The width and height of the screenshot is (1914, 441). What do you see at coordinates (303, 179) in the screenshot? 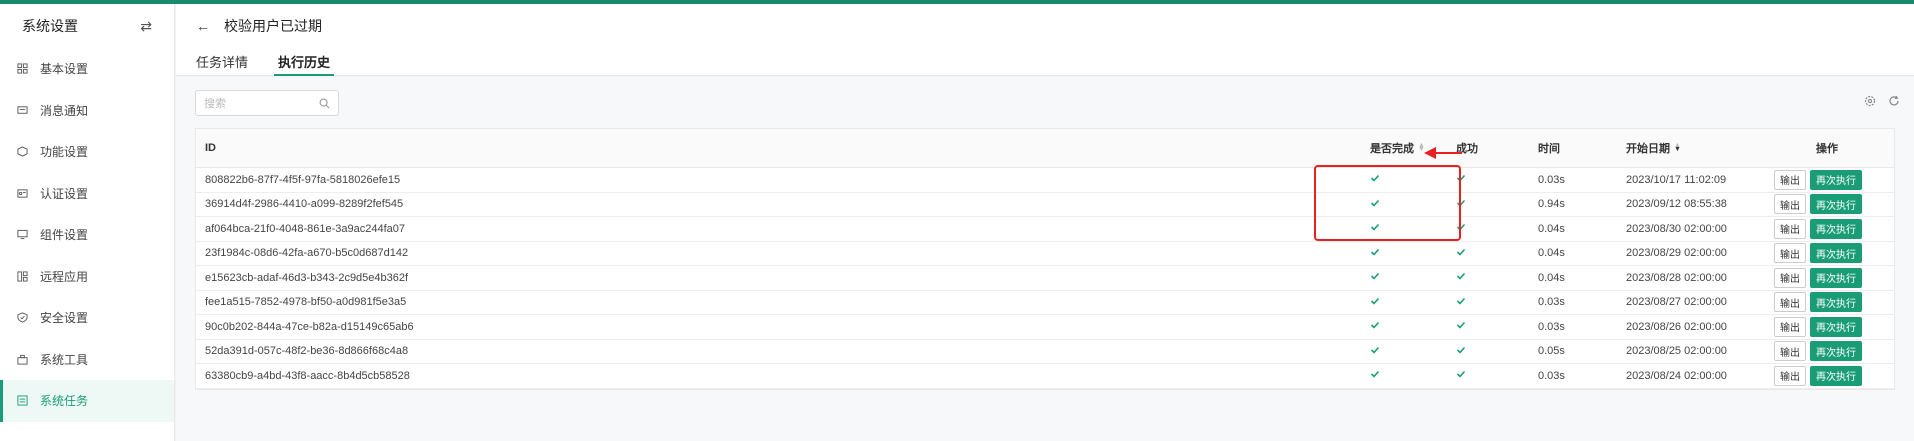
I see `cell-id: 808822b6-87f7-4f5f-97fa-5818026efe15` at bounding box center [303, 179].